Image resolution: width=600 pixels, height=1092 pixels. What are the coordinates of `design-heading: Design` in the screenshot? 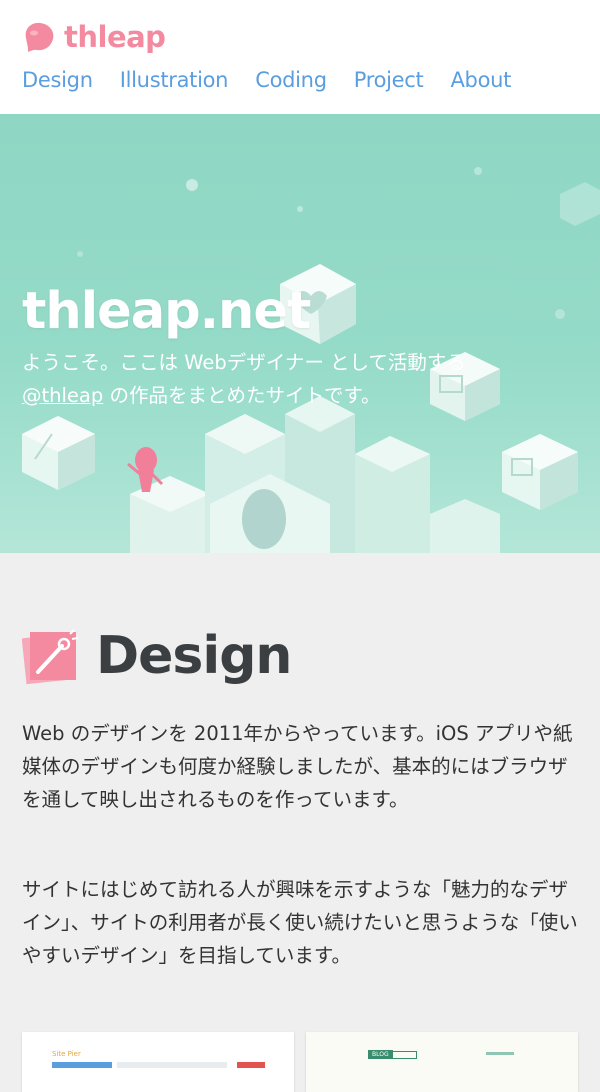 It's located at (157, 656).